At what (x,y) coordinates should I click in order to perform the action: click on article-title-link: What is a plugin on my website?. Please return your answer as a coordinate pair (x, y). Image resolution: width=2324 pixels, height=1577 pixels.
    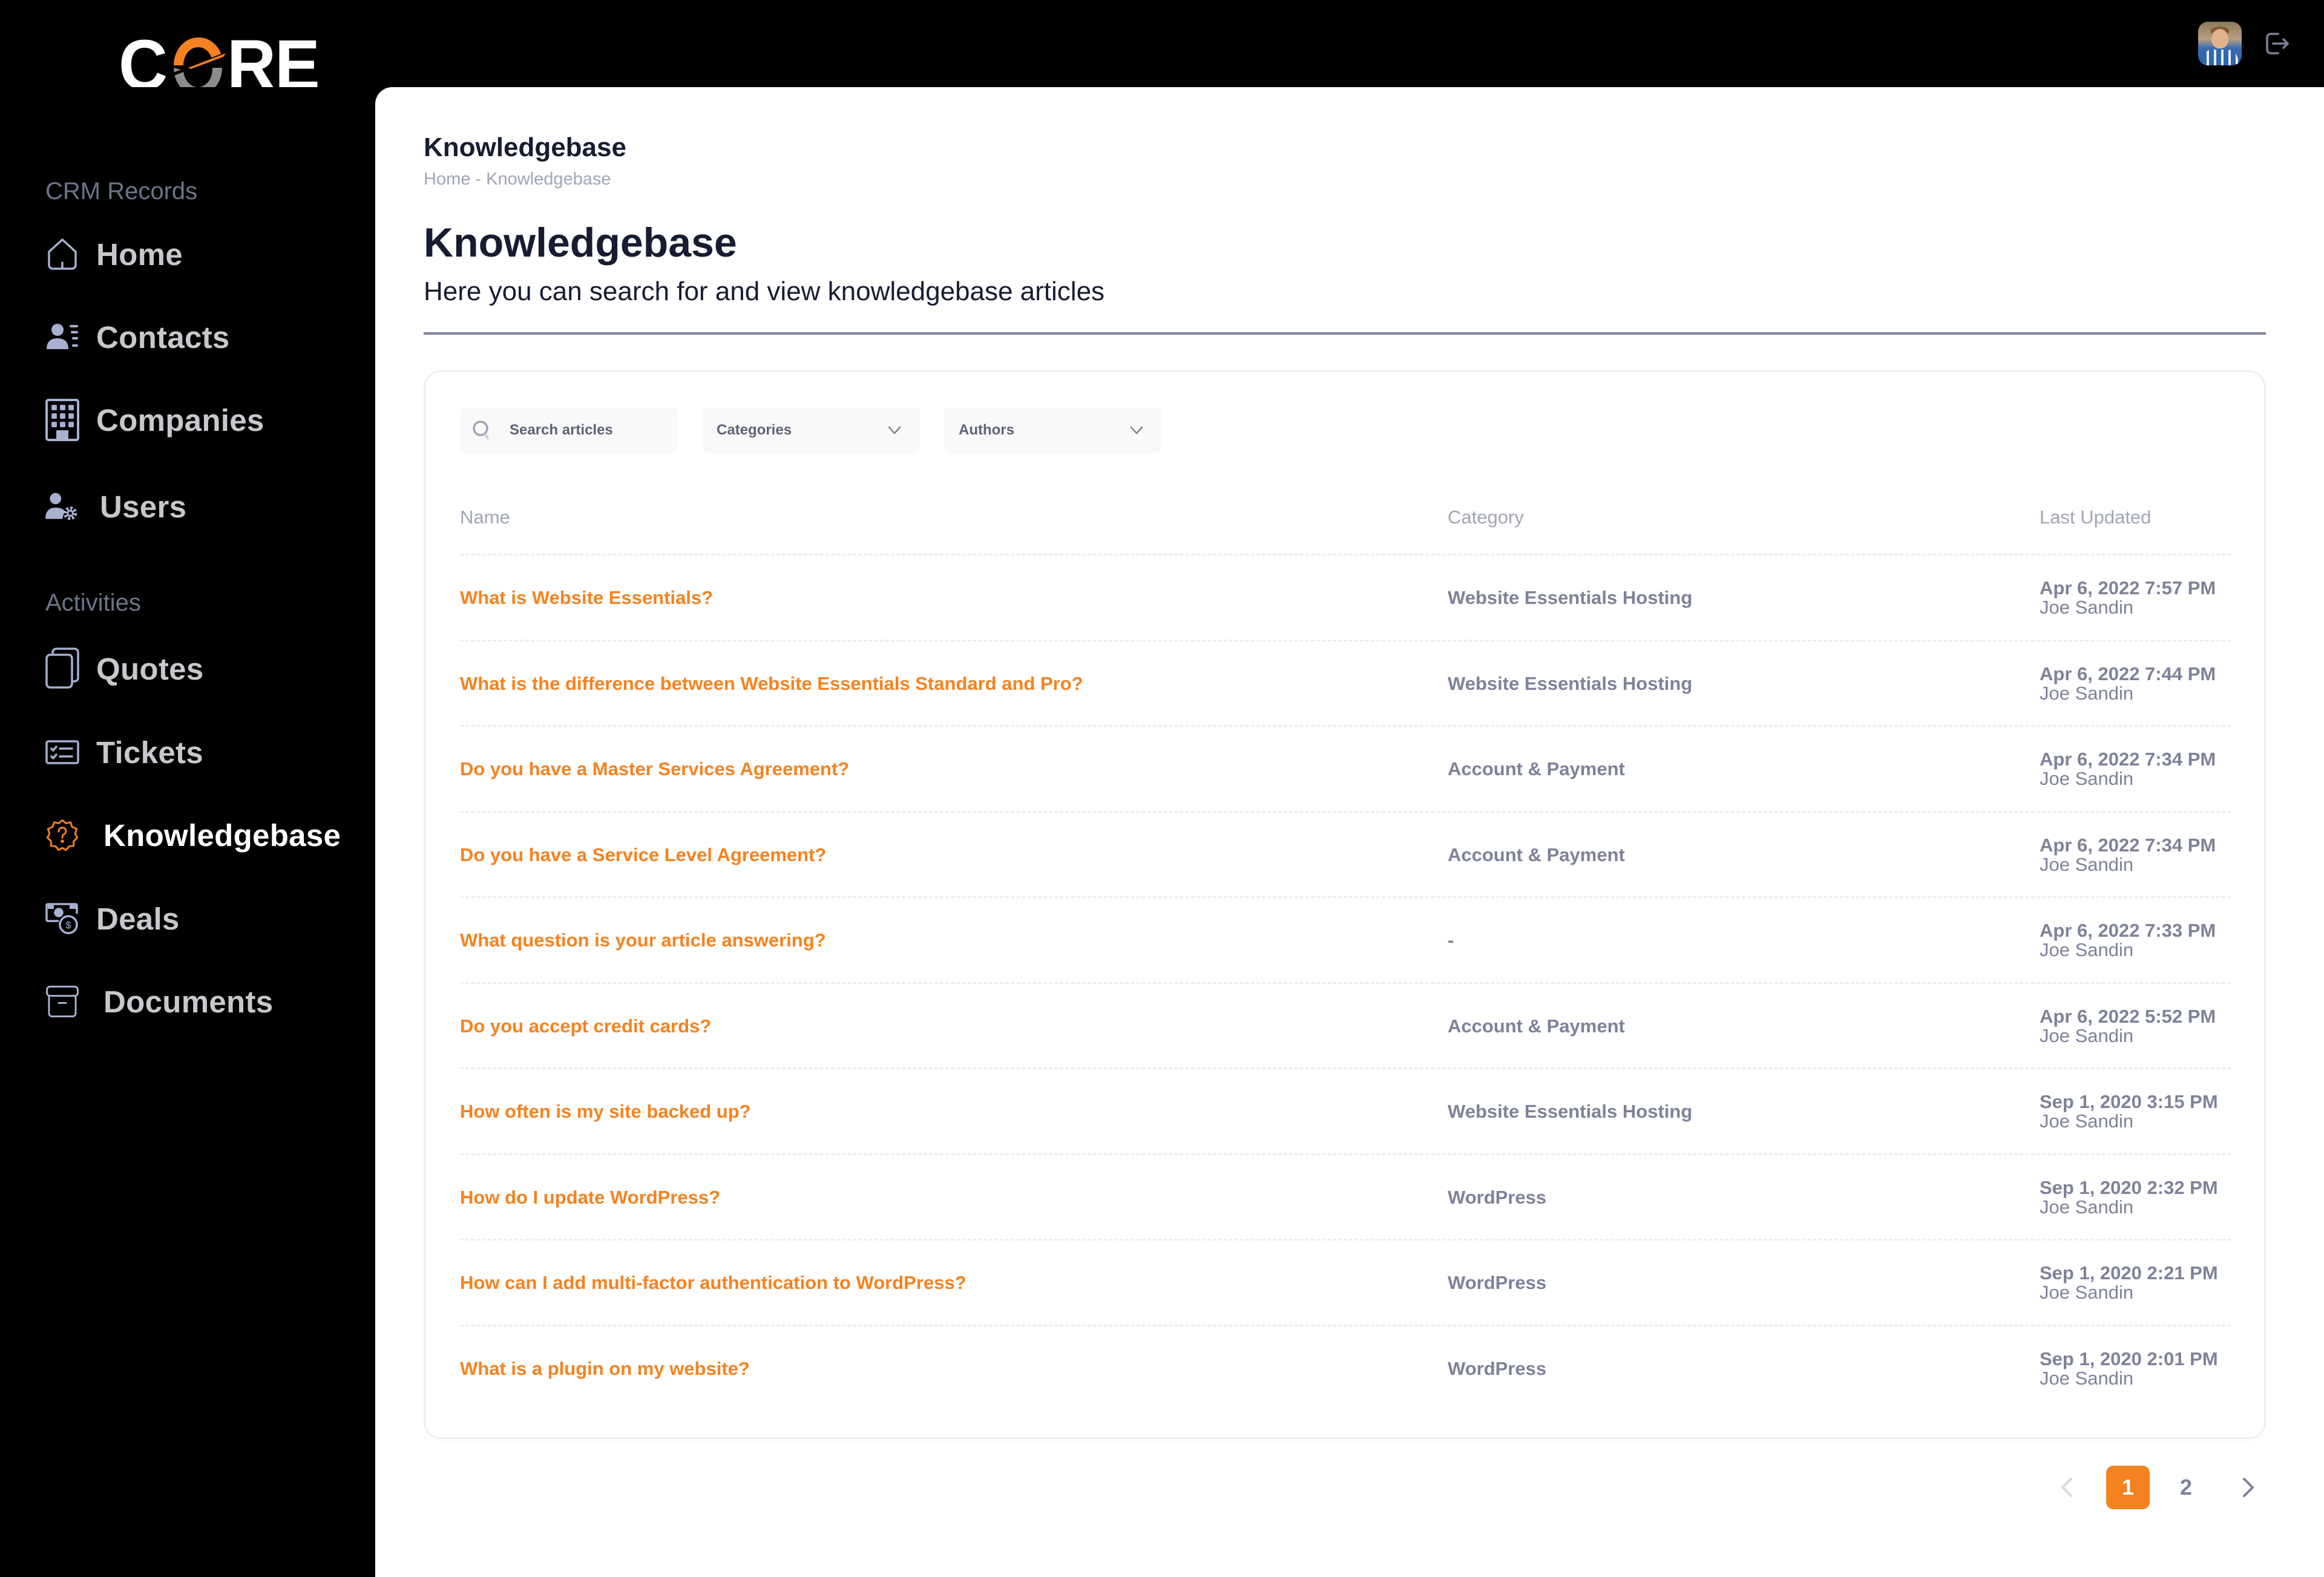
    Looking at the image, I should click on (605, 1369).